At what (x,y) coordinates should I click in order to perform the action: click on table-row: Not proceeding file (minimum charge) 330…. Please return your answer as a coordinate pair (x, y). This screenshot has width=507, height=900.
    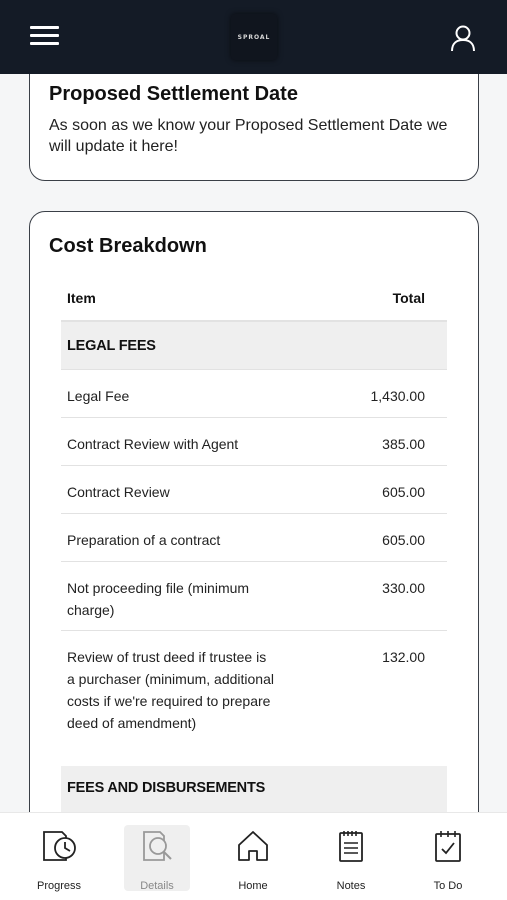
    Looking at the image, I should click on (254, 596).